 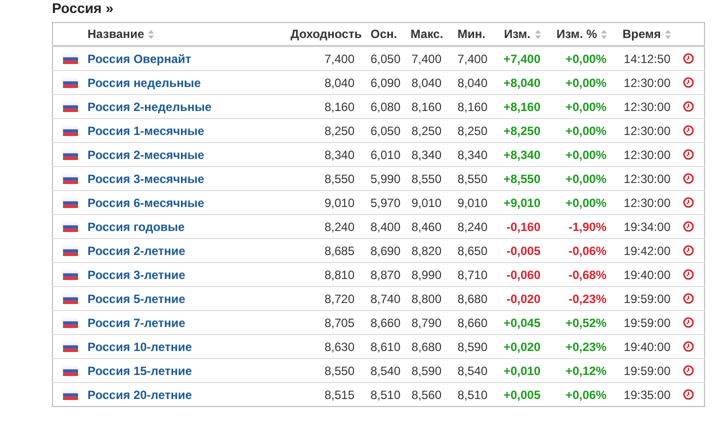 I want to click on change-cell: +8,550, so click(x=521, y=179).